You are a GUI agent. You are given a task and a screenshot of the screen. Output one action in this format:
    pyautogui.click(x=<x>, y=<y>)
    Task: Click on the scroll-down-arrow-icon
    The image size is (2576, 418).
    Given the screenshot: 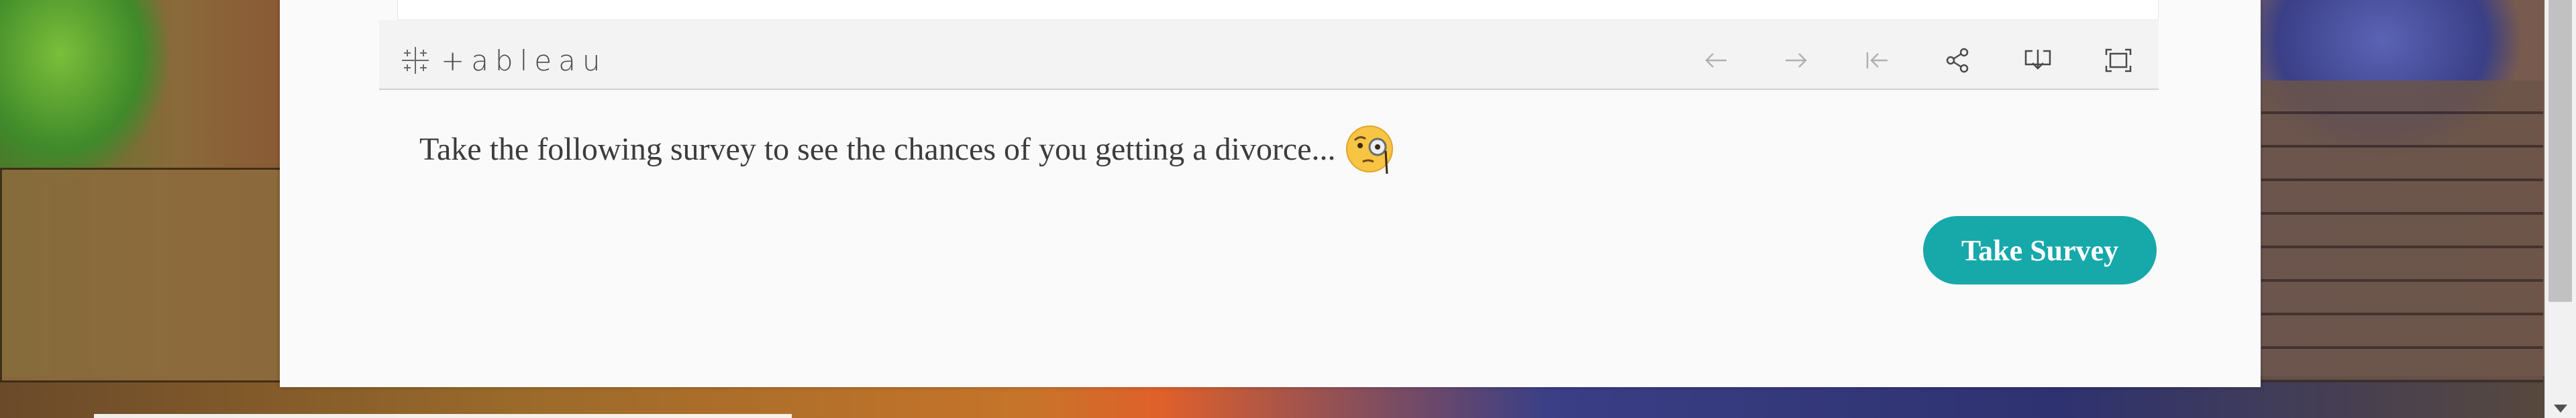 What is the action you would take?
    pyautogui.click(x=2560, y=409)
    